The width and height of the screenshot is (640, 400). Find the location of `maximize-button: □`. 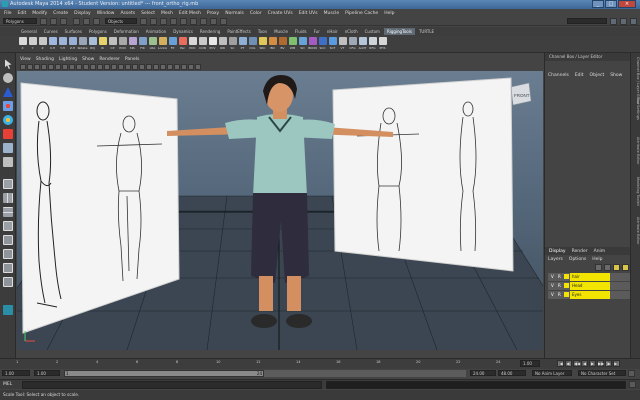

maximize-button: □ is located at coordinates (611, 4).